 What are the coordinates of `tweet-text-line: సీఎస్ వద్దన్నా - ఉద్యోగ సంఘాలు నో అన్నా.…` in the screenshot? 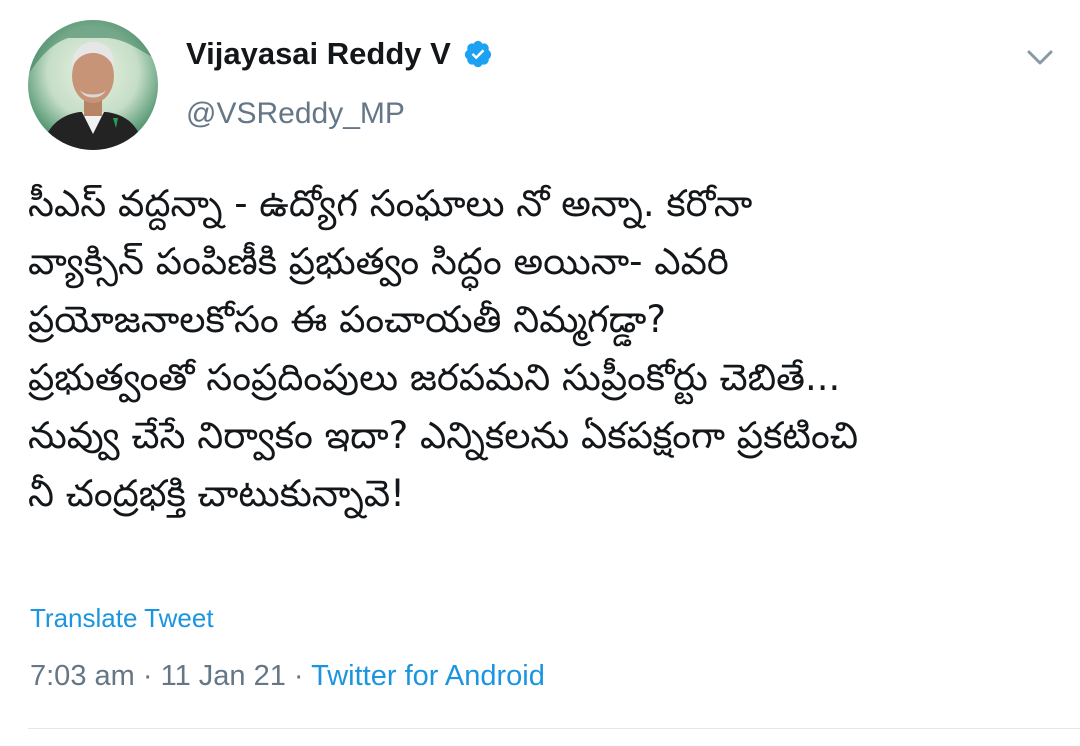 It's located at (390, 203).